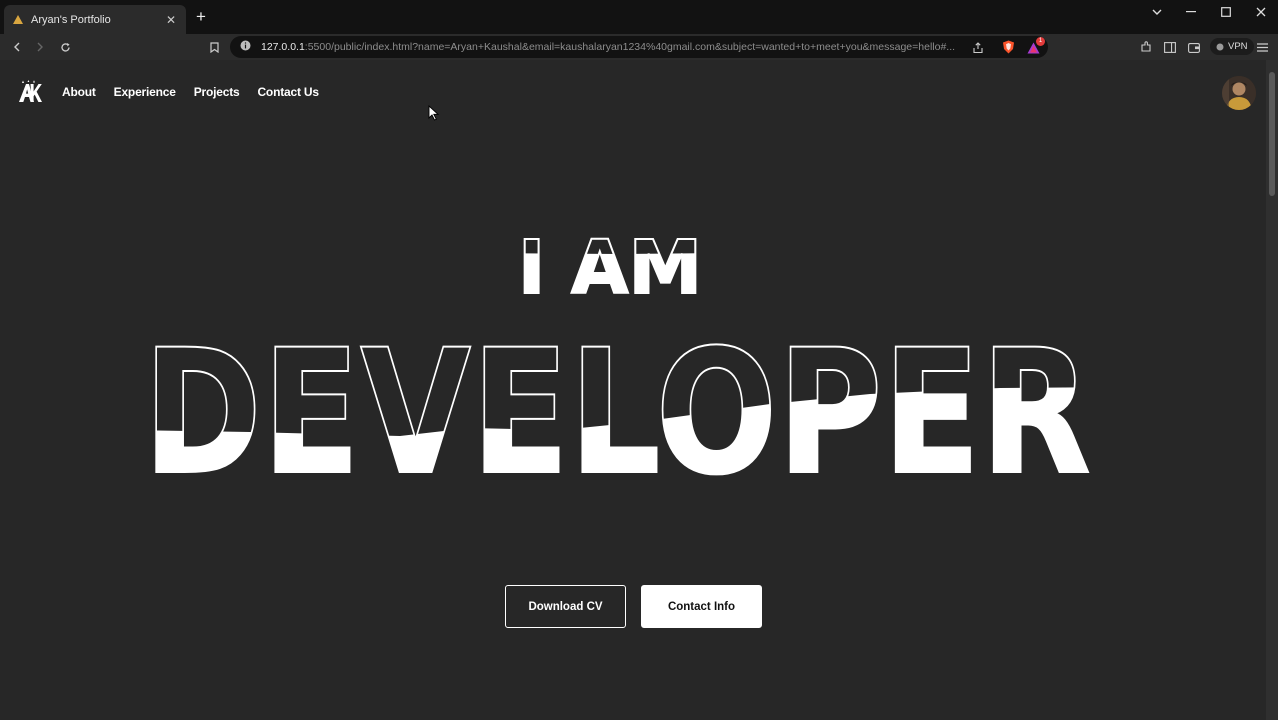 The height and width of the screenshot is (720, 1278). What do you see at coordinates (610, 265) in the screenshot?
I see `hero-line-1: I AM I AM` at bounding box center [610, 265].